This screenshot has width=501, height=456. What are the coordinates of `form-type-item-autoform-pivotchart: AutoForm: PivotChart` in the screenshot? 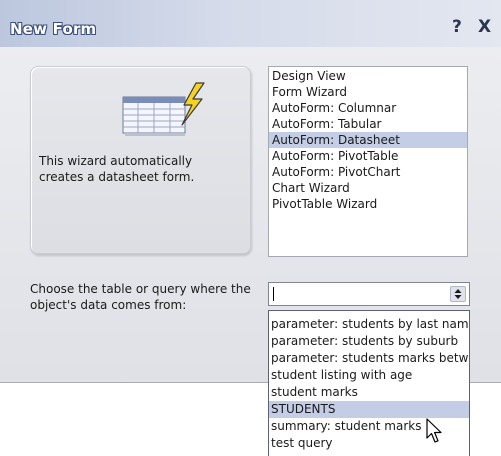 It's located at (368, 172).